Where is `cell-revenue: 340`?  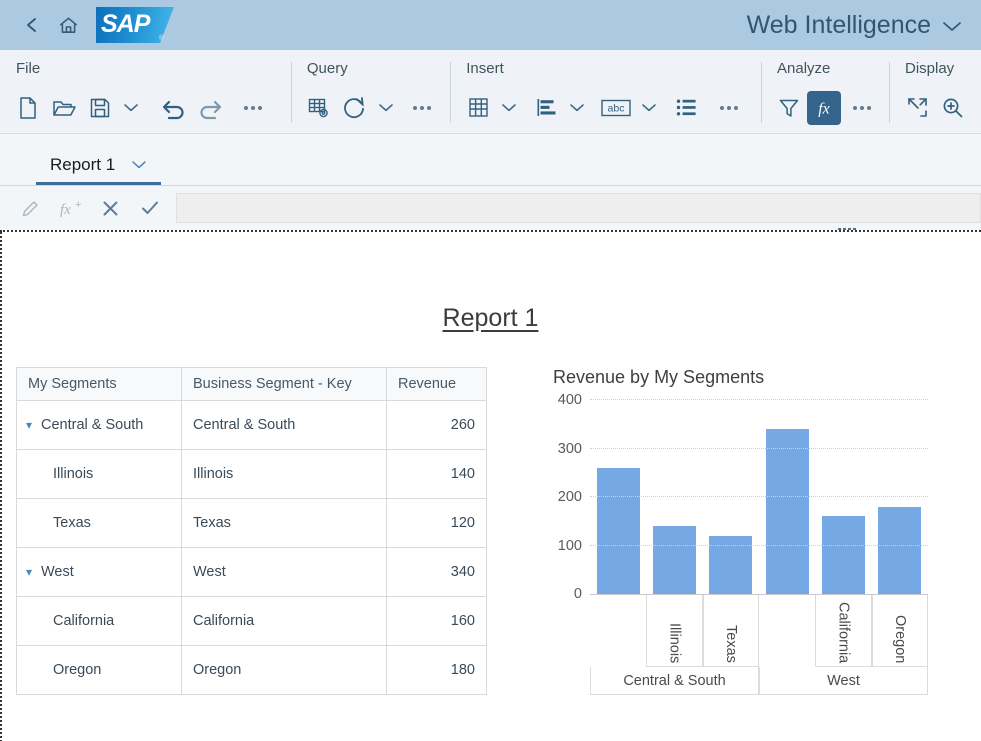
cell-revenue: 340 is located at coordinates (436, 571).